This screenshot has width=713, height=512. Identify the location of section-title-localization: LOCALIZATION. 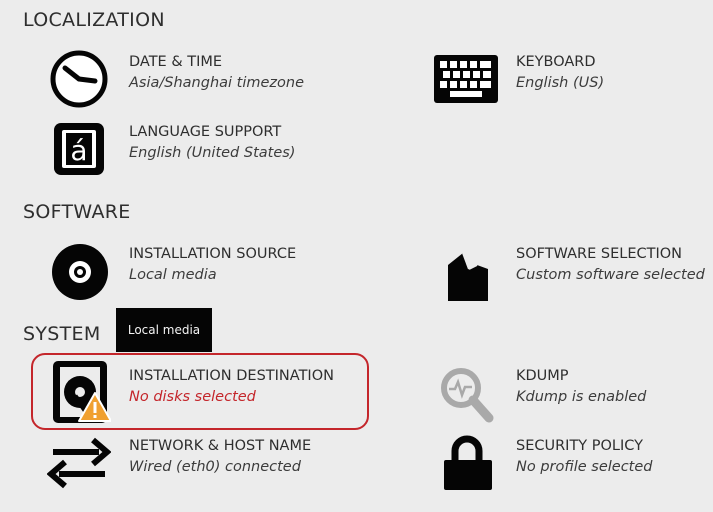
(94, 20).